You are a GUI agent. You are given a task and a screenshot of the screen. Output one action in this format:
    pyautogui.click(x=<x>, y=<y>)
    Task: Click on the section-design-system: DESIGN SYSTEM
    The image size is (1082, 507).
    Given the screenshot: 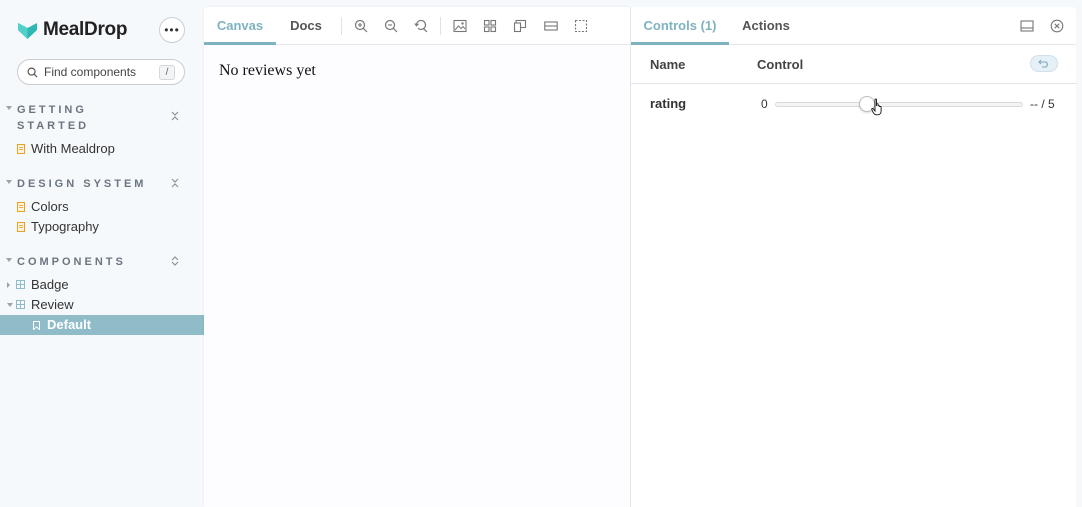 What is the action you would take?
    pyautogui.click(x=102, y=184)
    